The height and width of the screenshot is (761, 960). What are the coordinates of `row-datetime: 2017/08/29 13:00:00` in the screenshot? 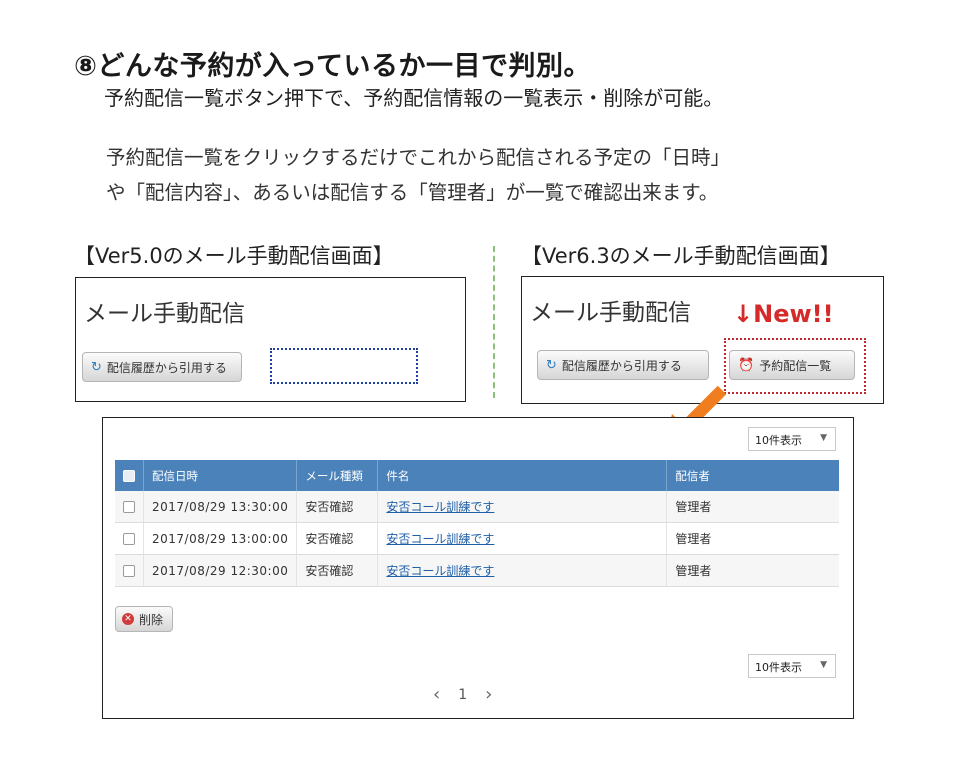 It's located at (220, 538).